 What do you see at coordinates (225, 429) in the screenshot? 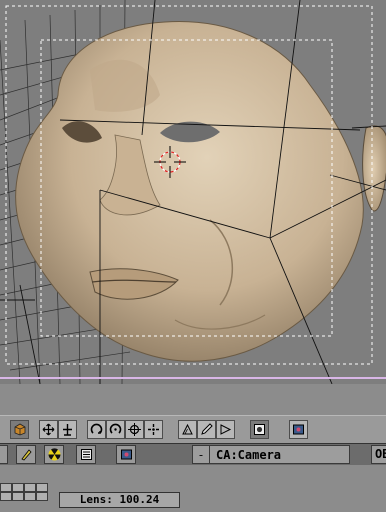
I see `wedge-icon` at bounding box center [225, 429].